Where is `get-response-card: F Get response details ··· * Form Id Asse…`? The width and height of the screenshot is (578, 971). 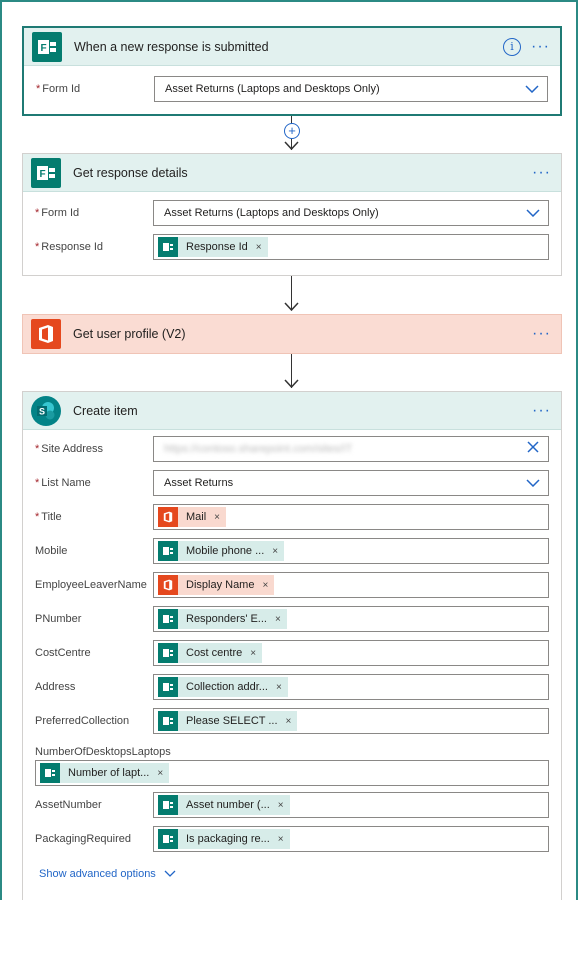 get-response-card: F Get response details ··· * Form Id Asse… is located at coordinates (292, 214).